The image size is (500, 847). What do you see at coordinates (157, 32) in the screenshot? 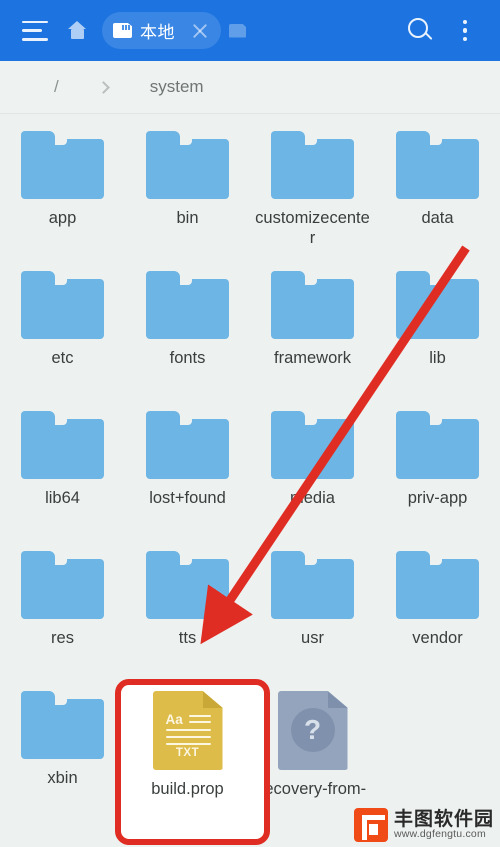
I see `tab-local-label: 本地` at bounding box center [157, 32].